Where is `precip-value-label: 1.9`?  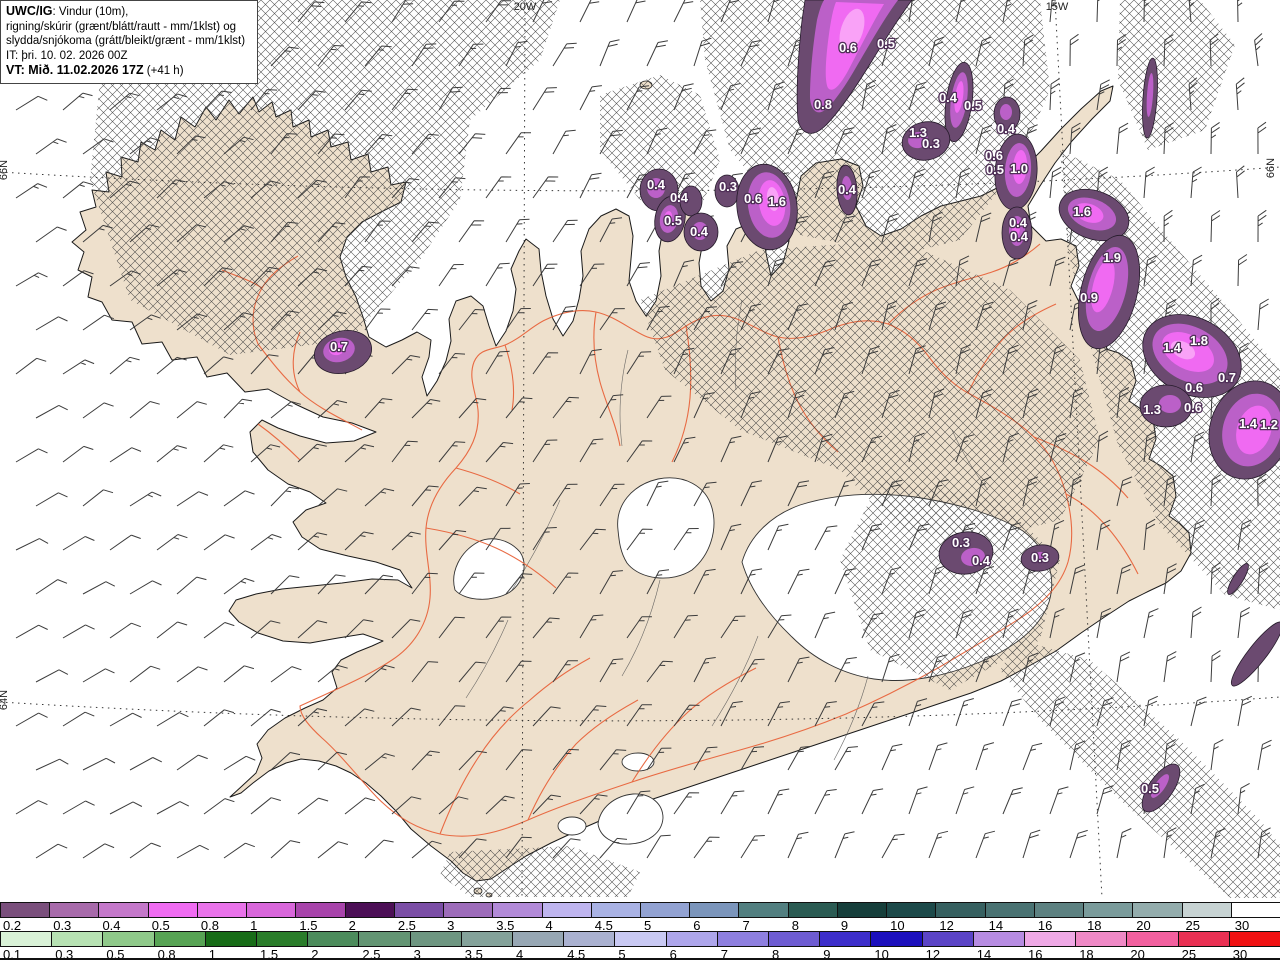 precip-value-label: 1.9 is located at coordinates (1112, 257).